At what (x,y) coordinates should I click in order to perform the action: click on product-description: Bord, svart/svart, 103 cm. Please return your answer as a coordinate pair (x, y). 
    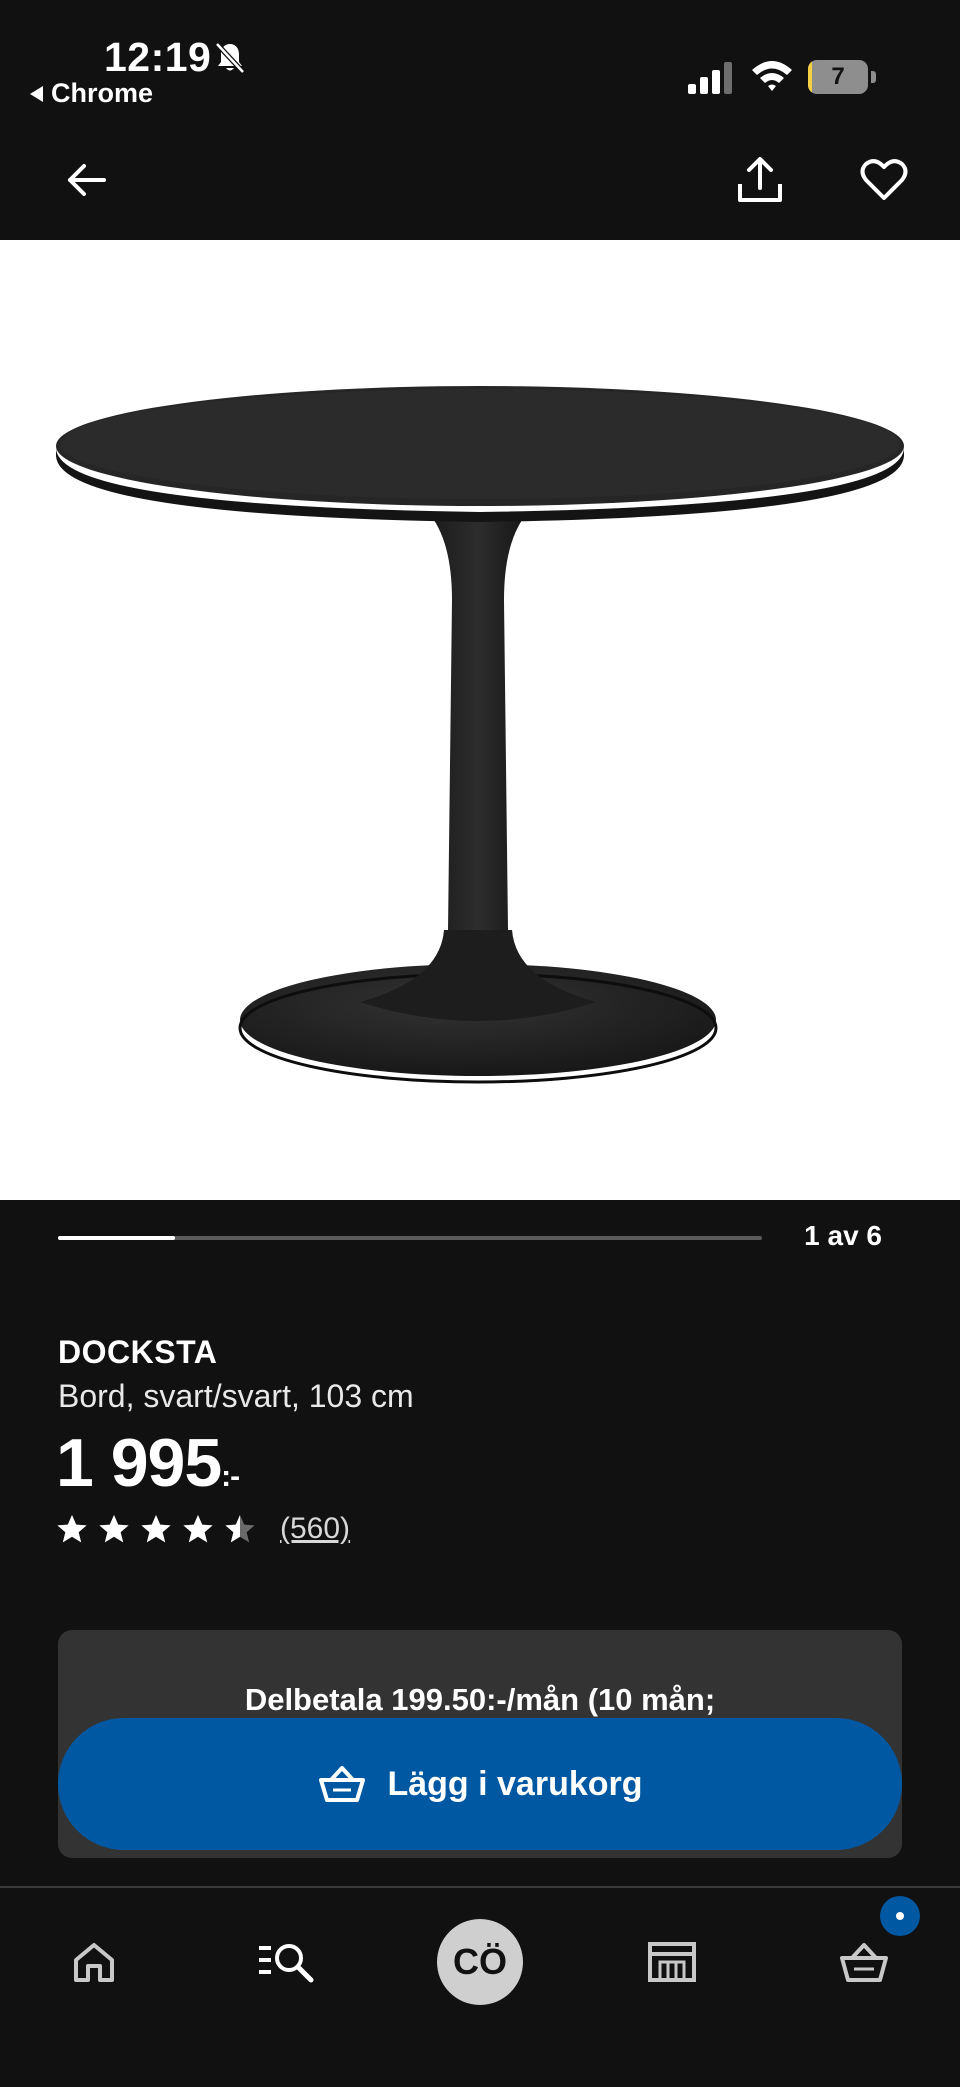
    Looking at the image, I should click on (236, 1396).